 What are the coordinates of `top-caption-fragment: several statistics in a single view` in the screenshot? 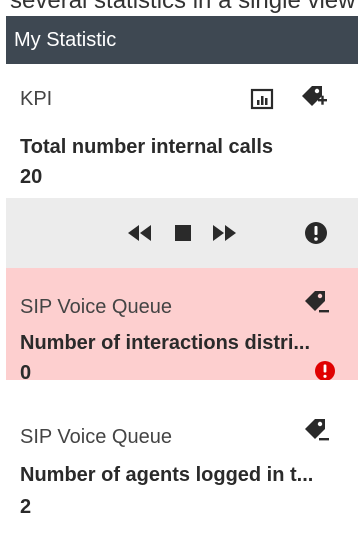 It's located at (179, 8).